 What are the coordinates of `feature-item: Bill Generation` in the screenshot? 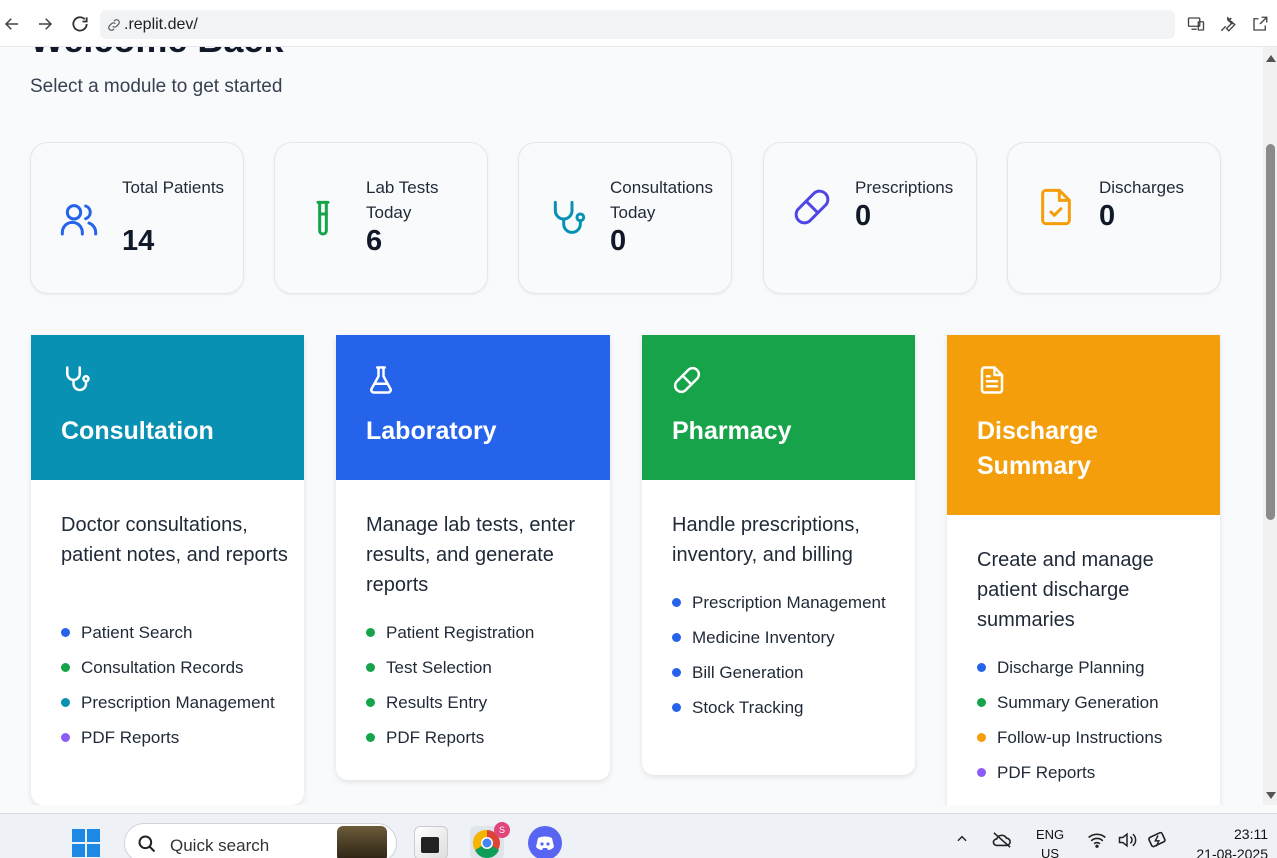 It's located at (782, 672).